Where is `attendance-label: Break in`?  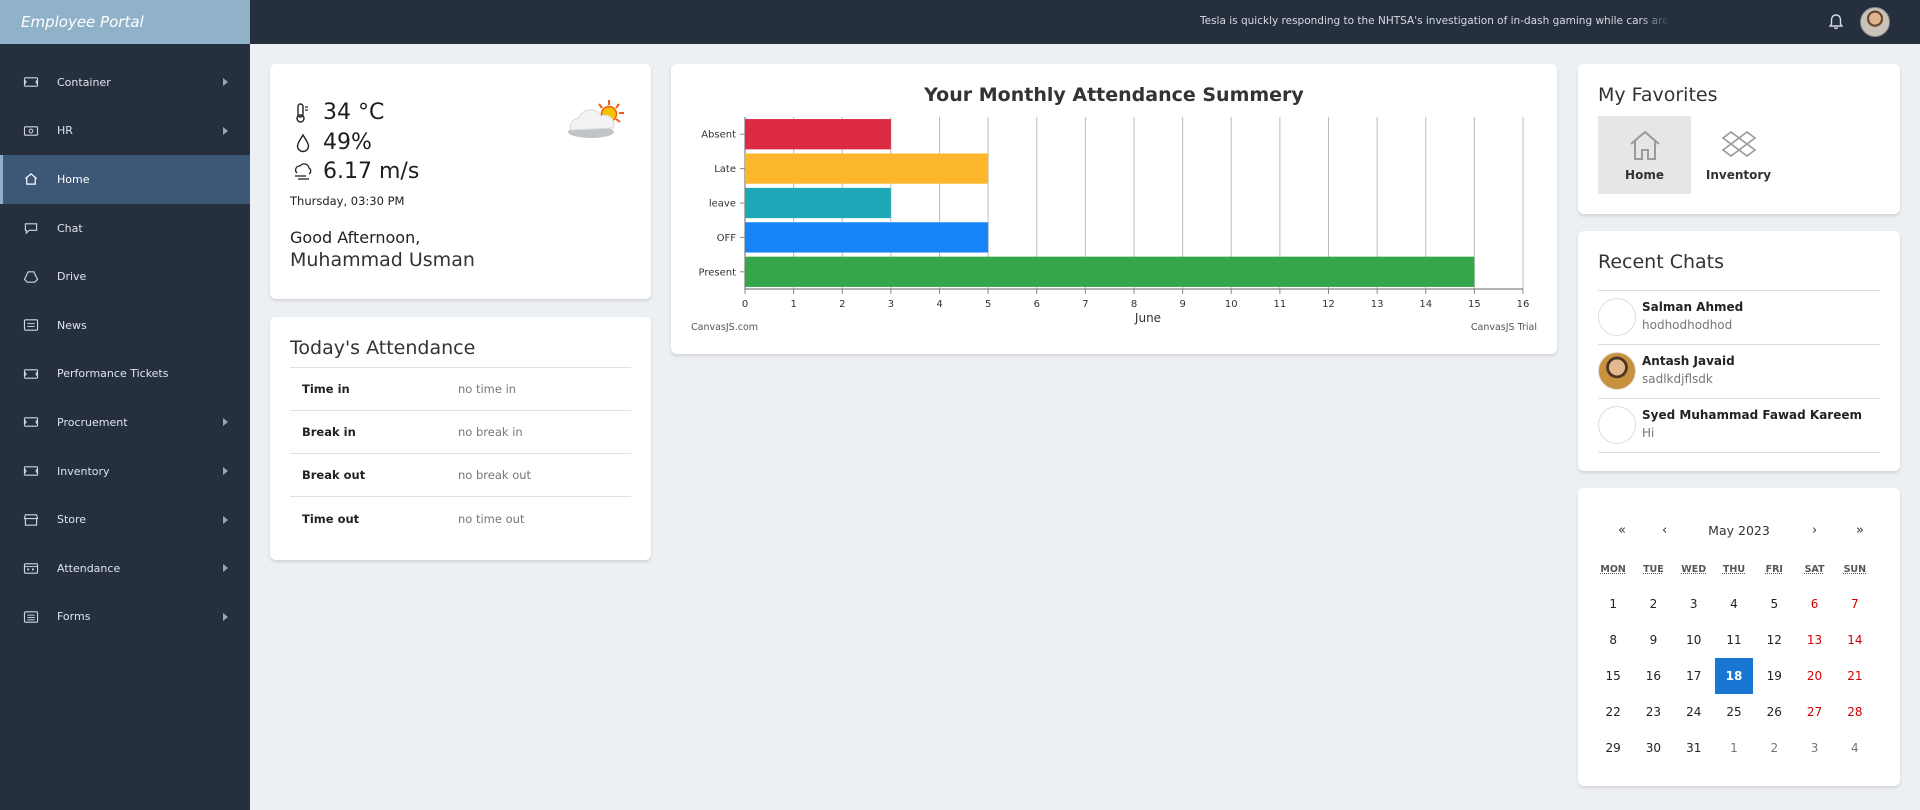 attendance-label: Break in is located at coordinates (329, 432).